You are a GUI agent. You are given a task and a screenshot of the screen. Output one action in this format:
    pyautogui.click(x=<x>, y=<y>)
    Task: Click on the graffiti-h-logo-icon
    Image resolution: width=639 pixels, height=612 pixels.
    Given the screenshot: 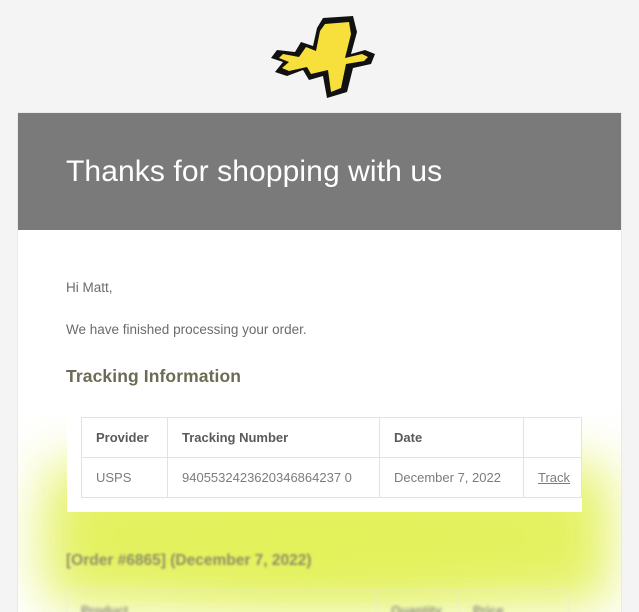 What is the action you would take?
    pyautogui.click(x=322, y=56)
    